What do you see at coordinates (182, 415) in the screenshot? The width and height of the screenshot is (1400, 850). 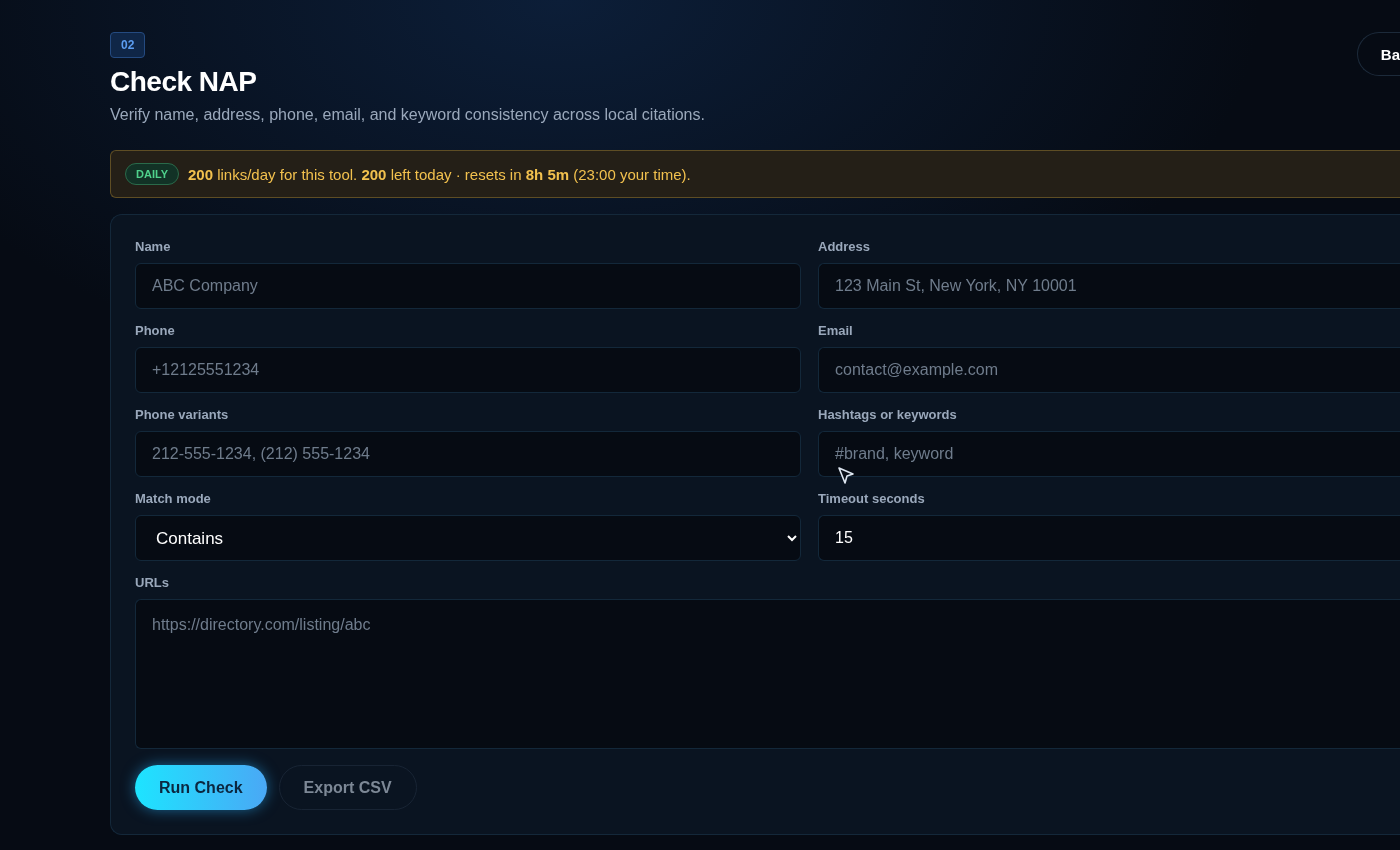 I see `field-label: Phone variants` at bounding box center [182, 415].